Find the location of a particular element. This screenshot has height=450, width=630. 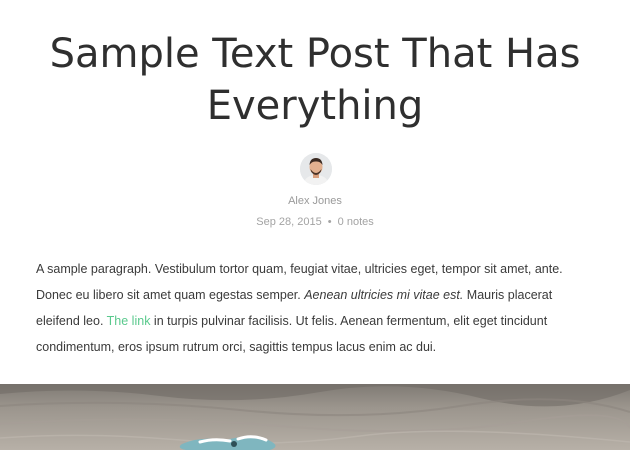

photo-image is located at coordinates (315, 417).